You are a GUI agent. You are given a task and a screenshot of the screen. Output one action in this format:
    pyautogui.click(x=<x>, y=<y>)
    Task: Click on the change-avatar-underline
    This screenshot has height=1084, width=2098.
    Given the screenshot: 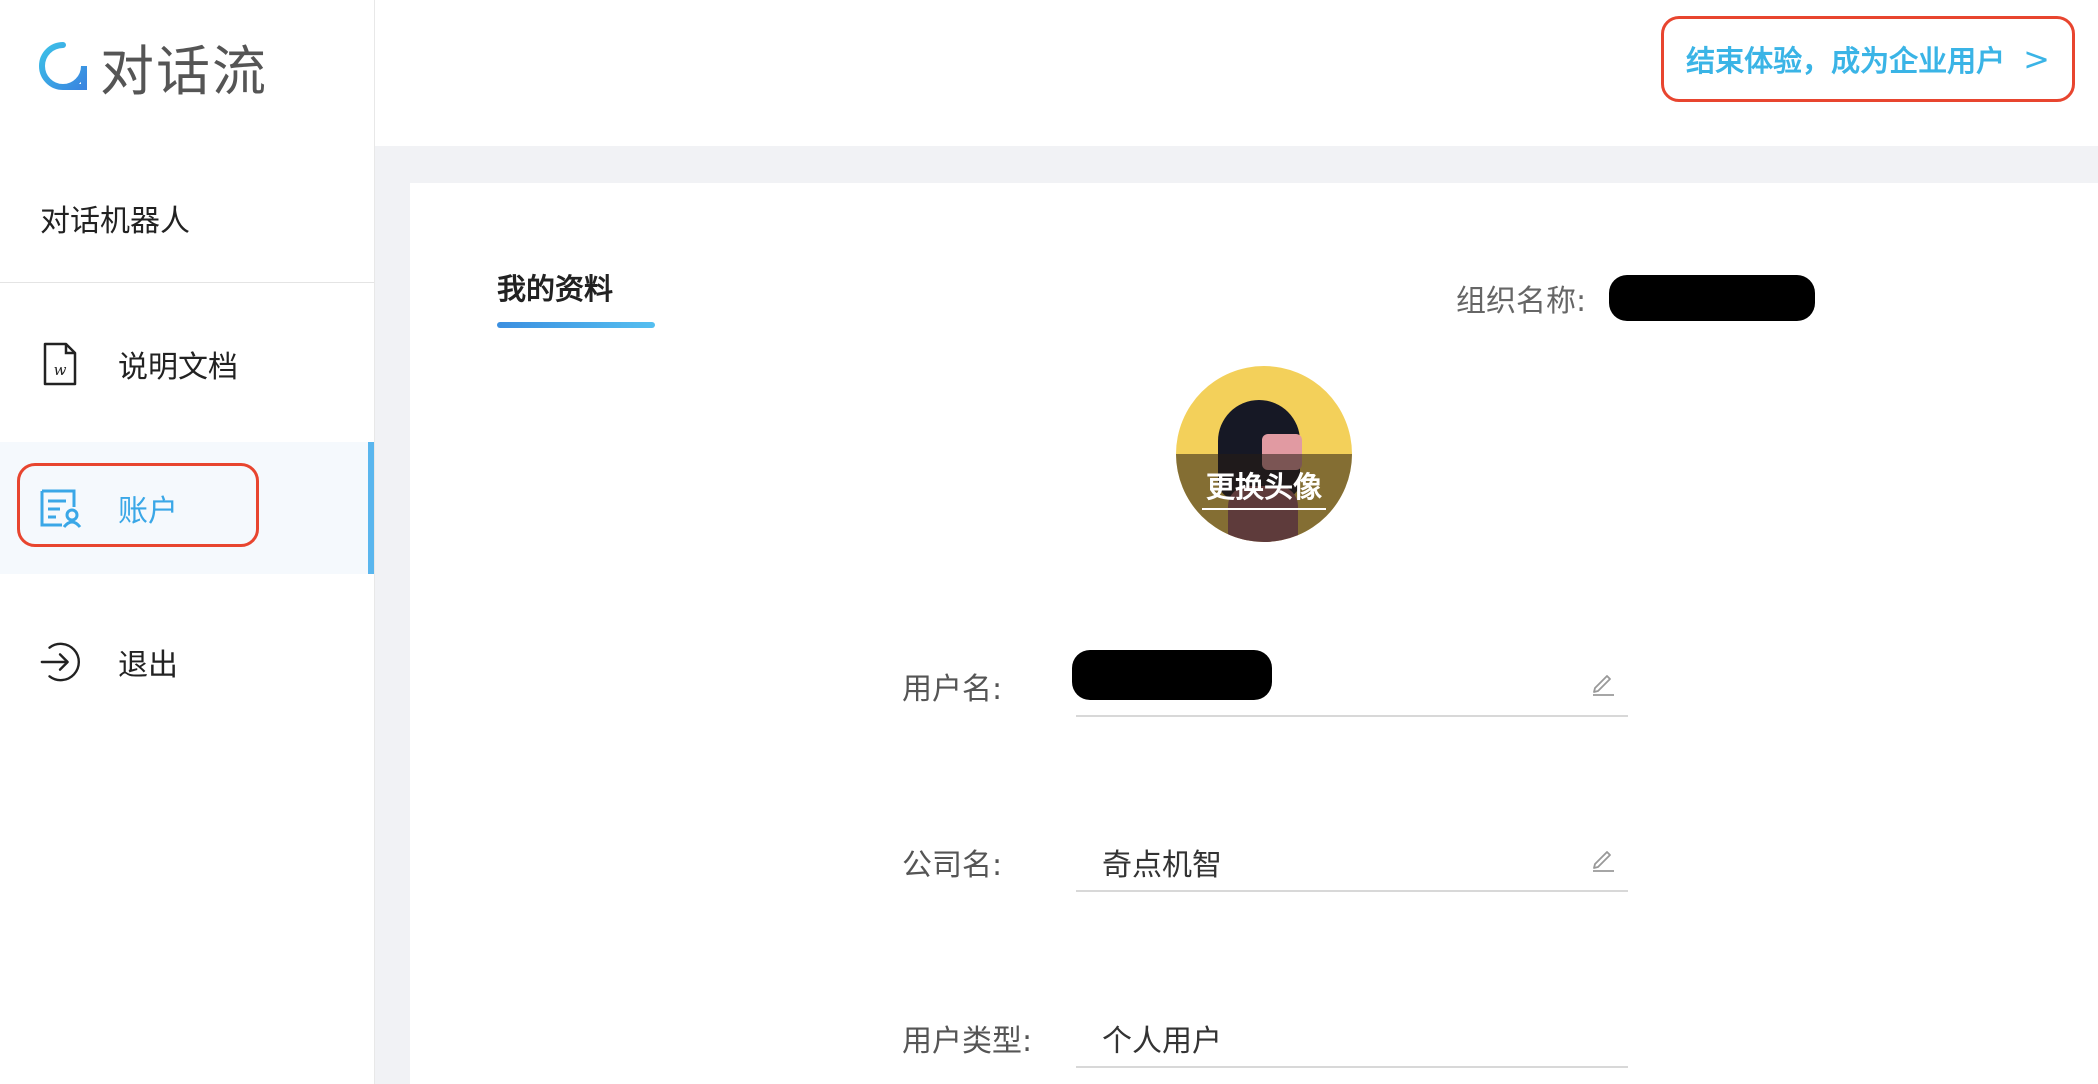 What is the action you would take?
    pyautogui.click(x=1264, y=509)
    